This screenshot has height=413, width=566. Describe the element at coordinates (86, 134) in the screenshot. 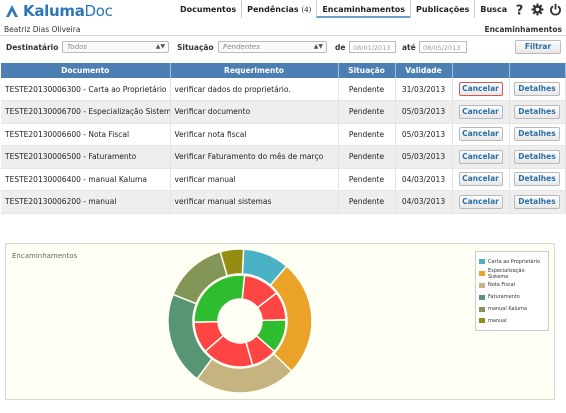

I see `cell-documento: TESTE20130006600 - Nota Fiscal` at that location.